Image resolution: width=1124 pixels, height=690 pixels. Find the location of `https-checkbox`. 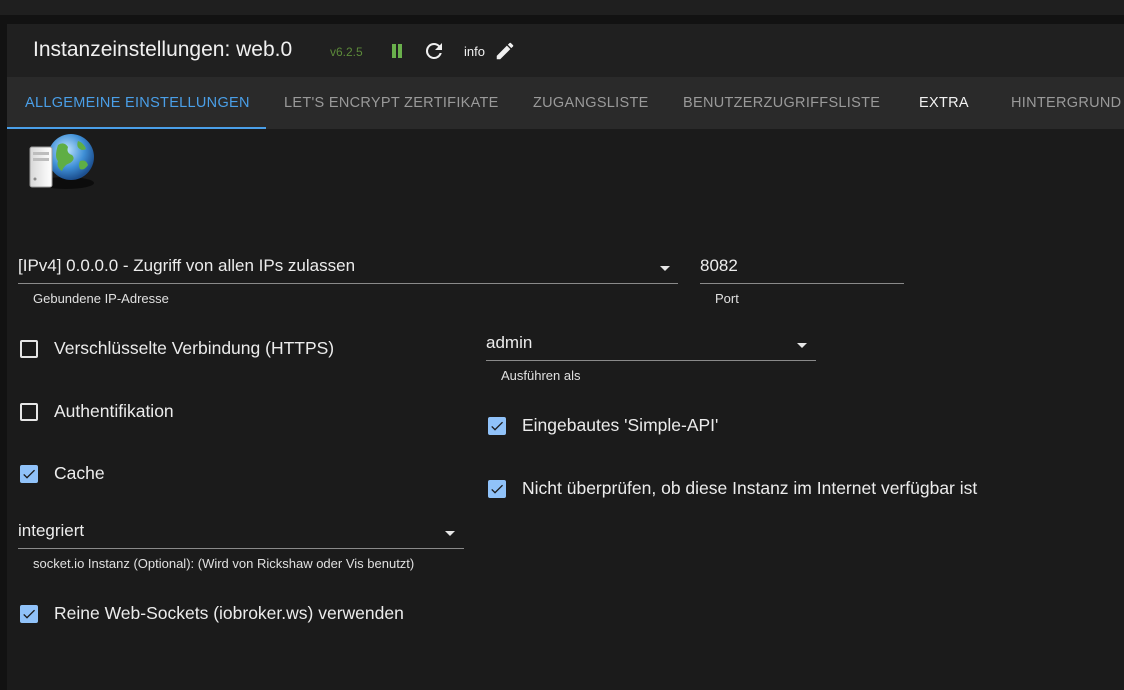

https-checkbox is located at coordinates (29, 348).